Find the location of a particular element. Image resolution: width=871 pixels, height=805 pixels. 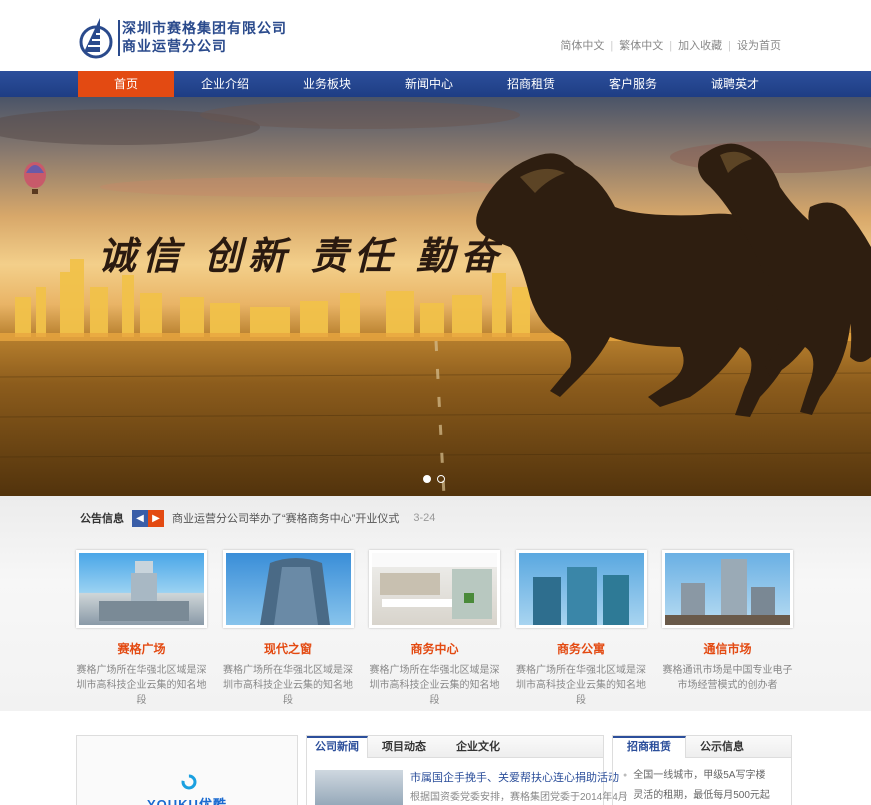

news-summary: 根据国资委党委安排，赛格集团党委于2014年4月 is located at coordinates (519, 797).